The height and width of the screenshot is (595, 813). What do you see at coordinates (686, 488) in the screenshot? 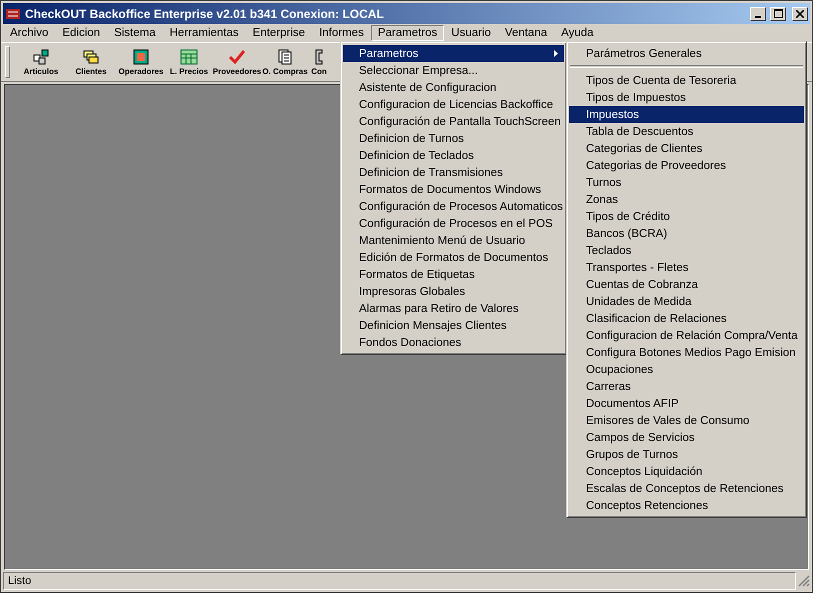
I see `menu-item: Escalas de Conceptos de Retenciones` at bounding box center [686, 488].